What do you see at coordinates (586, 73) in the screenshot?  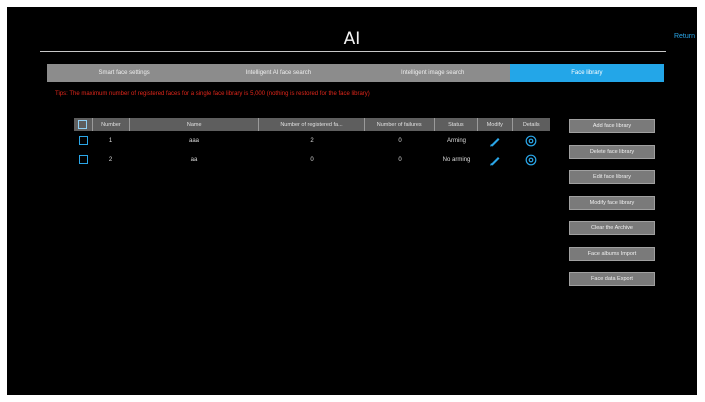 I see `tab-face-library: Face library` at bounding box center [586, 73].